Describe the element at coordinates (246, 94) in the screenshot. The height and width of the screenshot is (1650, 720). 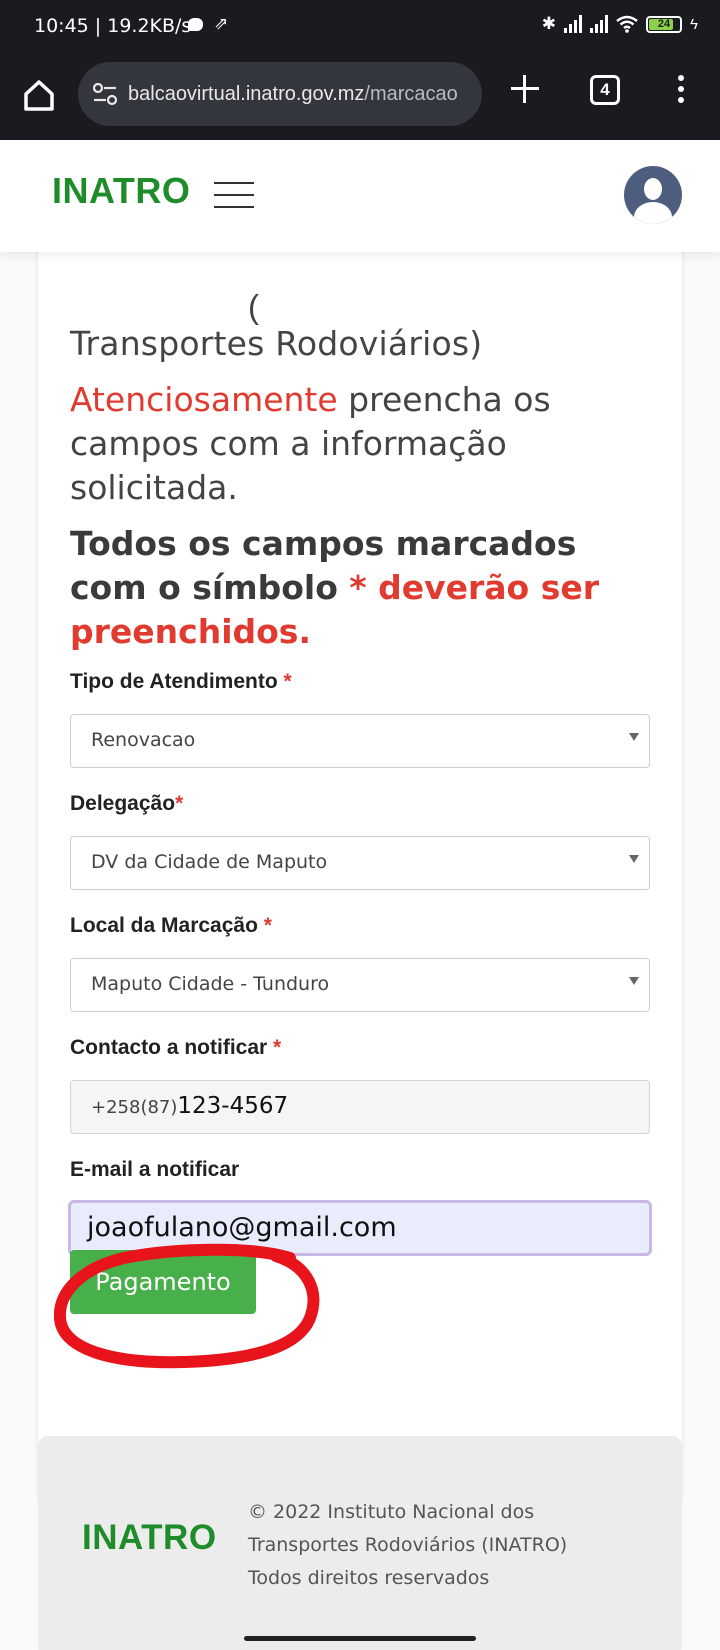
I see `url-domain: balcaovirtual.inatro.gov.mz` at that location.